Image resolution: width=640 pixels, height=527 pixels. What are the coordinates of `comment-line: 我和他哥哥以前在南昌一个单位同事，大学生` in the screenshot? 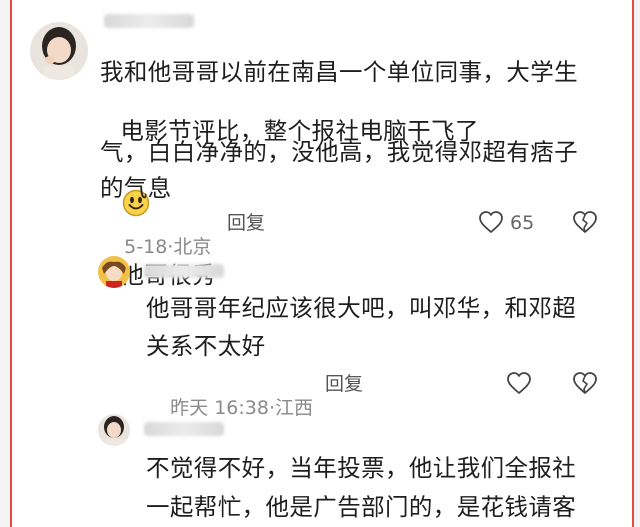 It's located at (339, 72).